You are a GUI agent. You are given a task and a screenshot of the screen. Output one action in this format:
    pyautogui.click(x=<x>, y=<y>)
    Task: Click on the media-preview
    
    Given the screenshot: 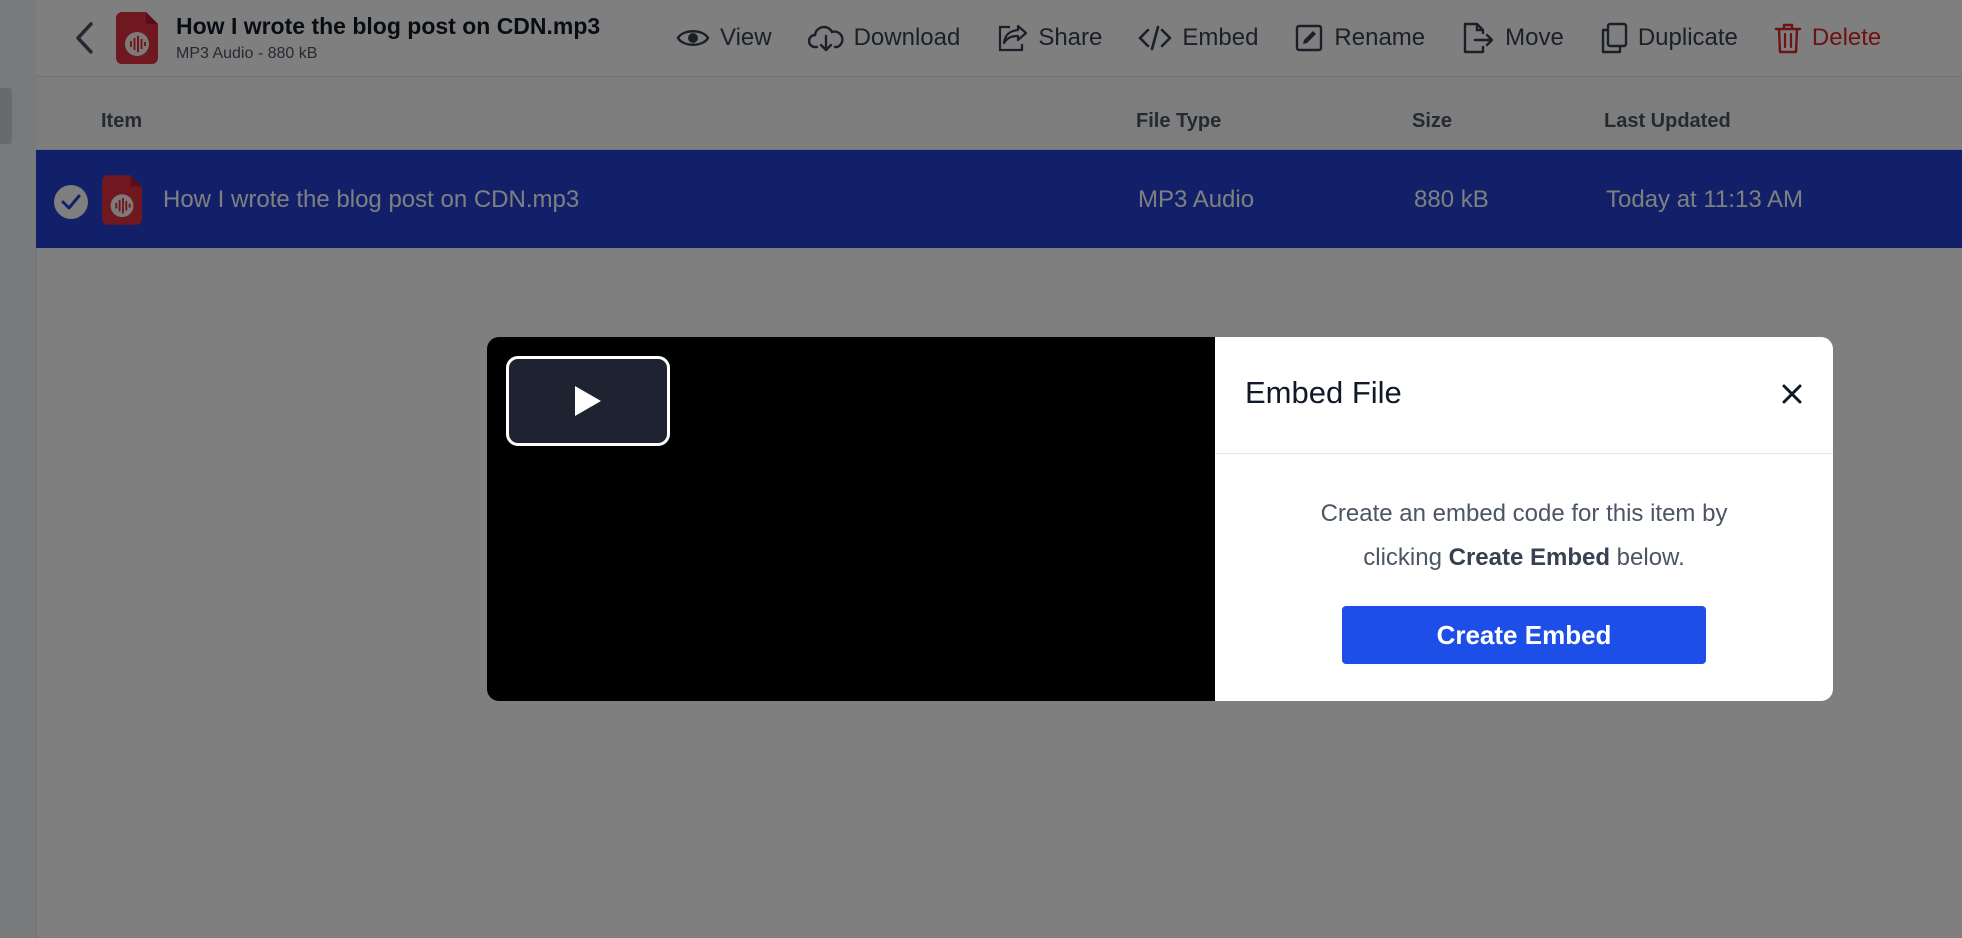 What is the action you would take?
    pyautogui.click(x=851, y=519)
    